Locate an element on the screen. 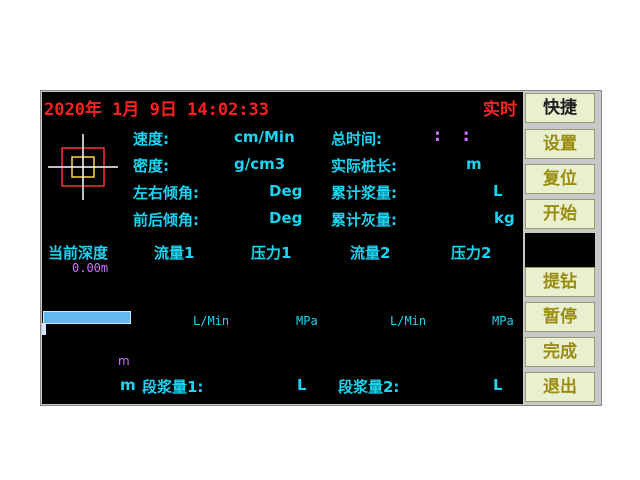 The width and height of the screenshot is (640, 480). flow1-label: 流量1 is located at coordinates (174, 253).